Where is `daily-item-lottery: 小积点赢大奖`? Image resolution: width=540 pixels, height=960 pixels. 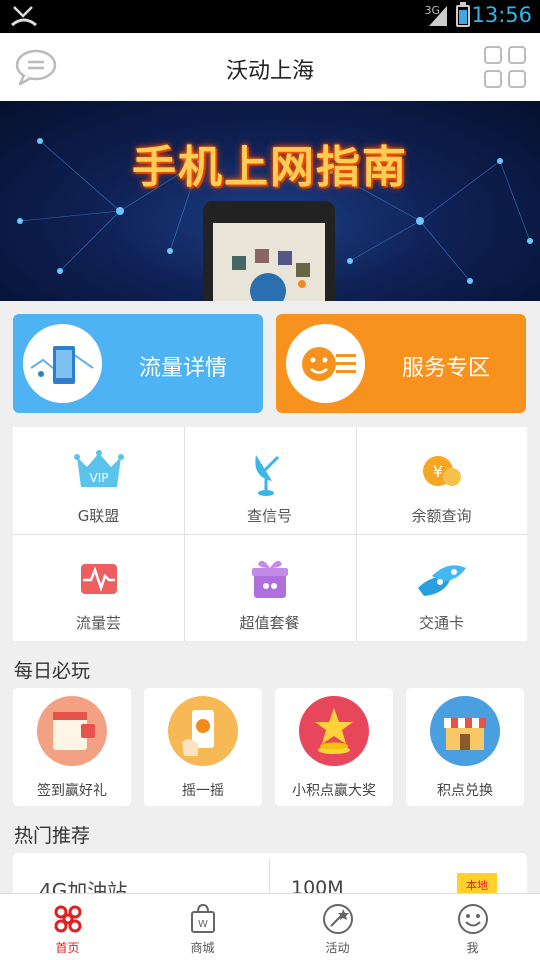
daily-item-lottery: 小积点赢大奖 is located at coordinates (334, 747).